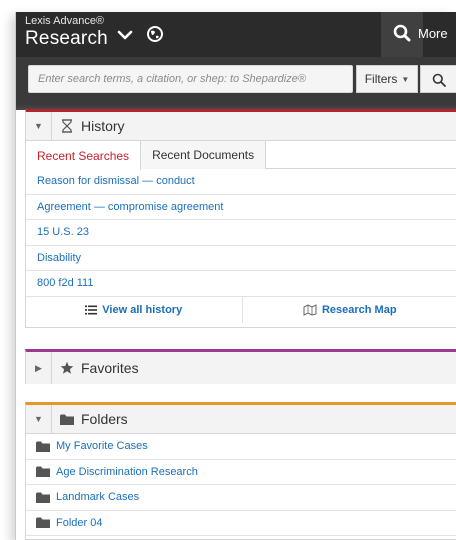 The width and height of the screenshot is (456, 540). I want to click on tab-recent-searches: Recent Searches, so click(84, 155).